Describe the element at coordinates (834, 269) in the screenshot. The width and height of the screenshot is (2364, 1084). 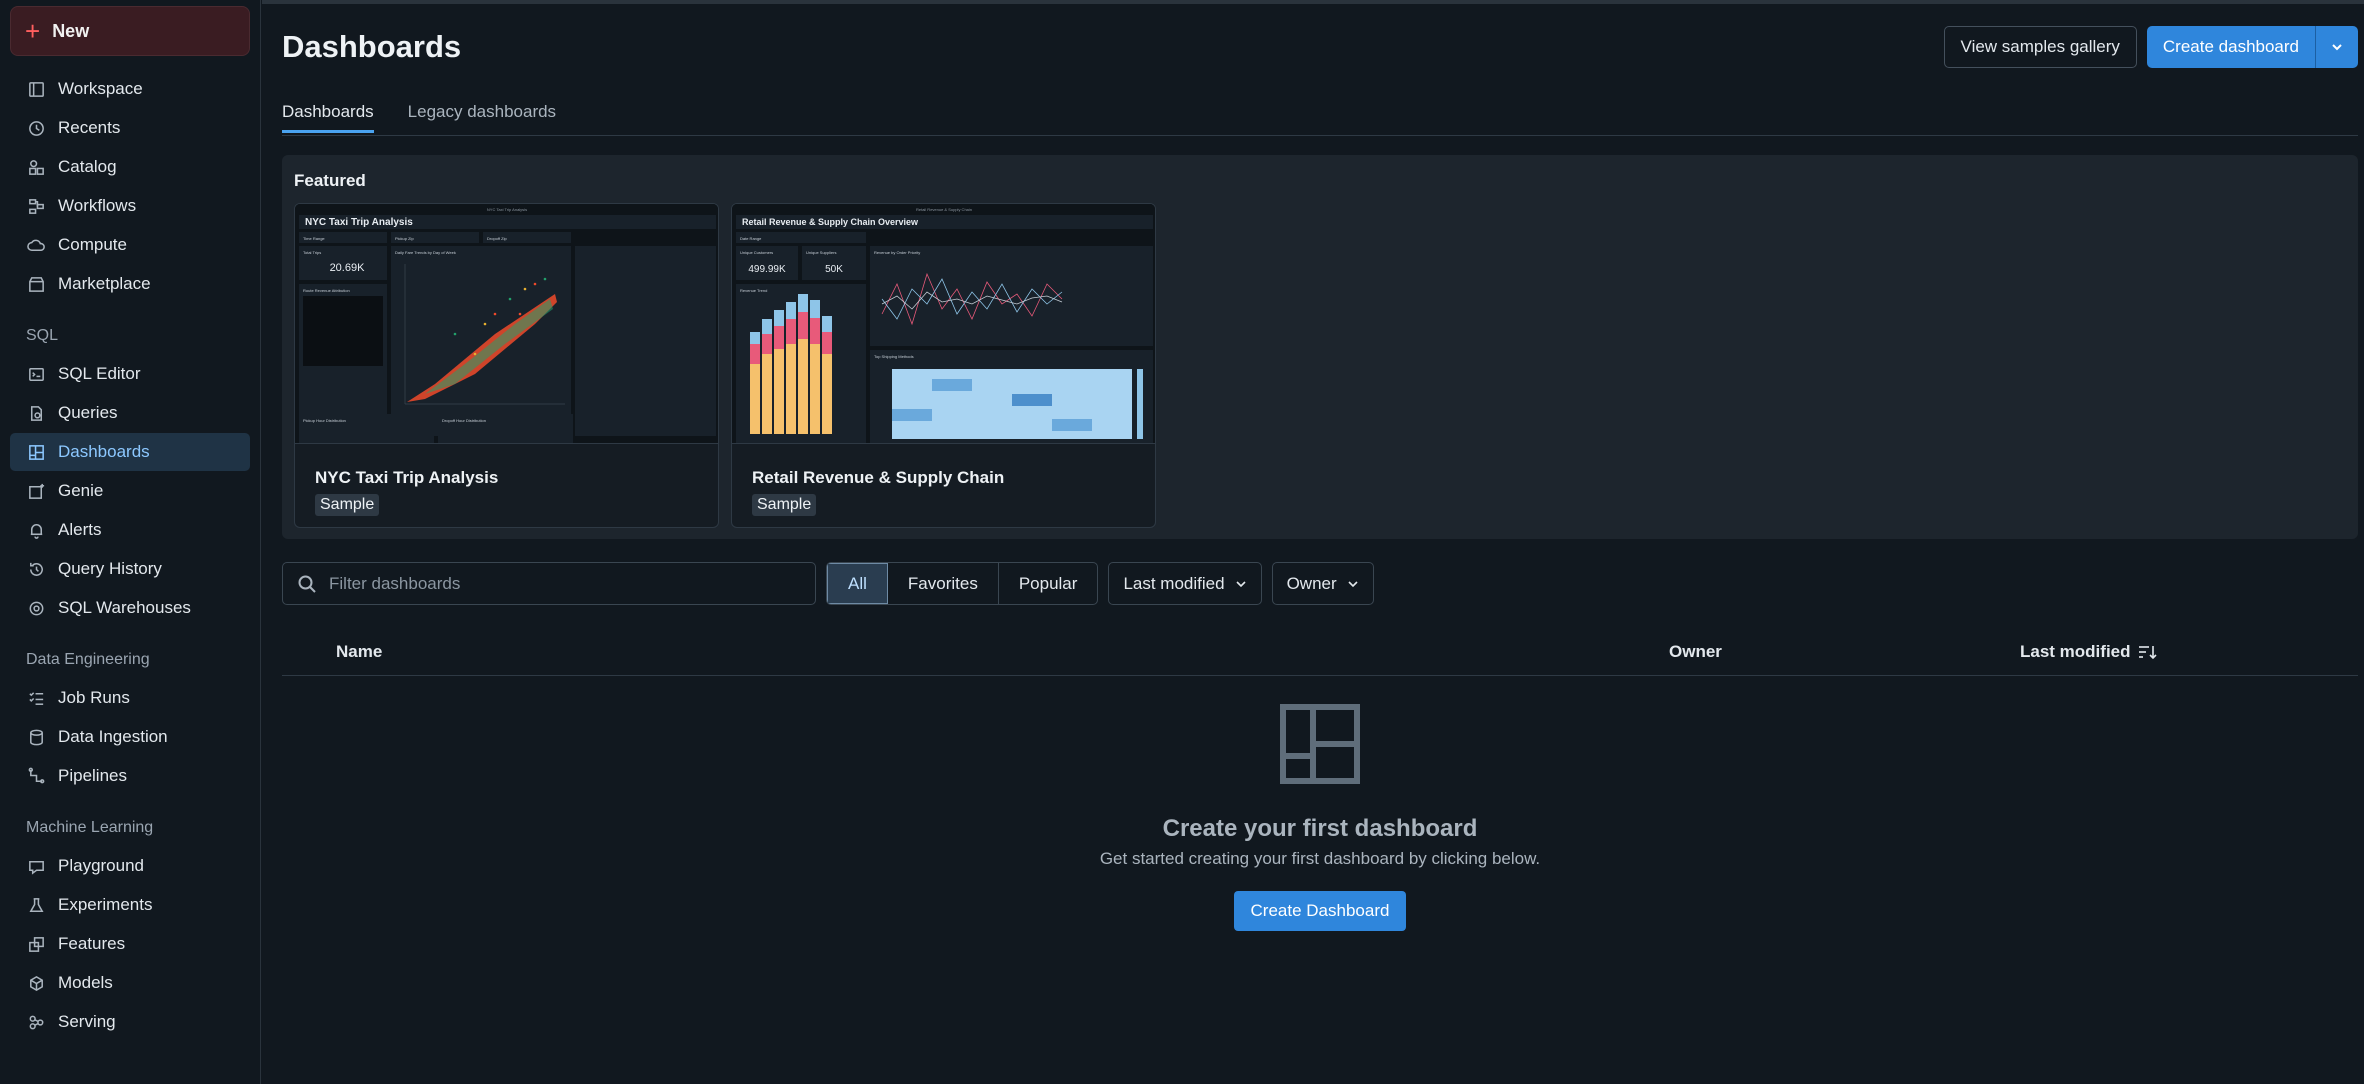
I see `thumb-kpi-value: 50K` at that location.